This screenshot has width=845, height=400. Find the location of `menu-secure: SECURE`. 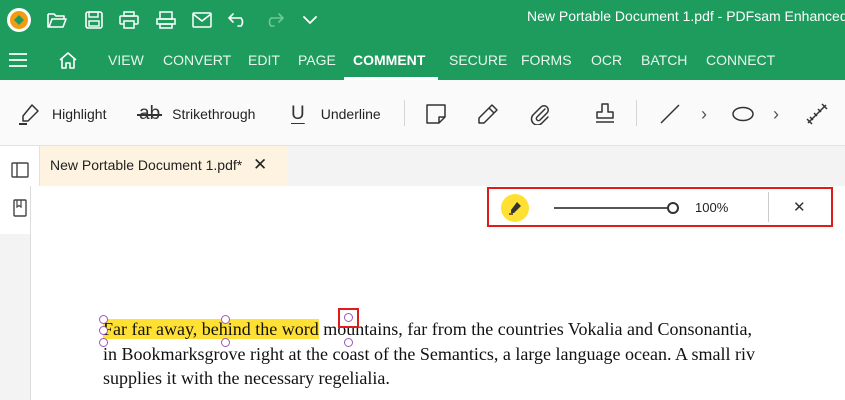

menu-secure: SECURE is located at coordinates (478, 60).